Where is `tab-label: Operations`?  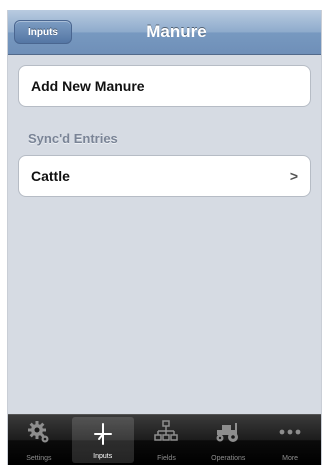
tab-label: Operations is located at coordinates (228, 458).